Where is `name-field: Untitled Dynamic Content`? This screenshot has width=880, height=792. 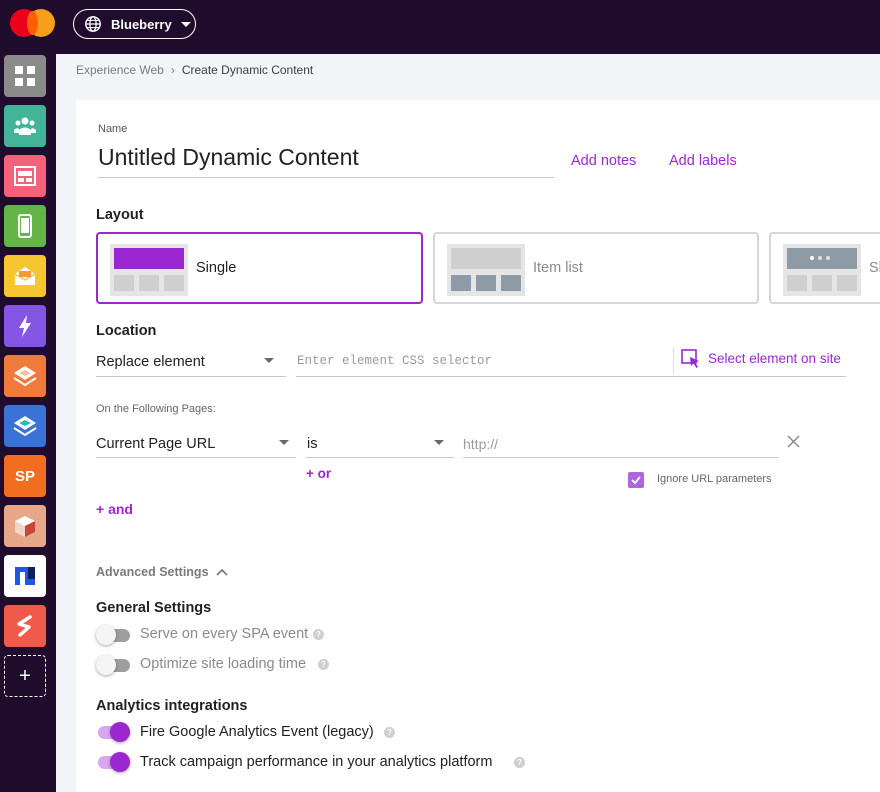 name-field: Untitled Dynamic Content is located at coordinates (326, 161).